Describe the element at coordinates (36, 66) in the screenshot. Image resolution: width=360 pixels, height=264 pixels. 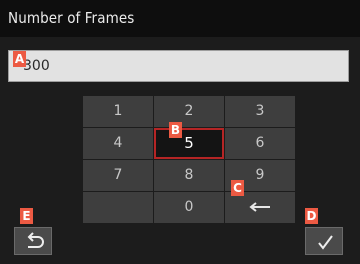
I see `frame-count-value: 300` at that location.